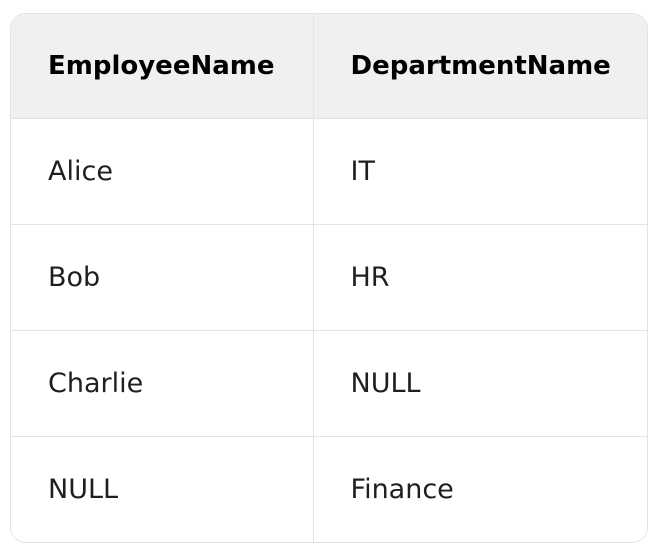 This screenshot has height=555, width=661. What do you see at coordinates (402, 489) in the screenshot?
I see `cell-department-name: Finance` at bounding box center [402, 489].